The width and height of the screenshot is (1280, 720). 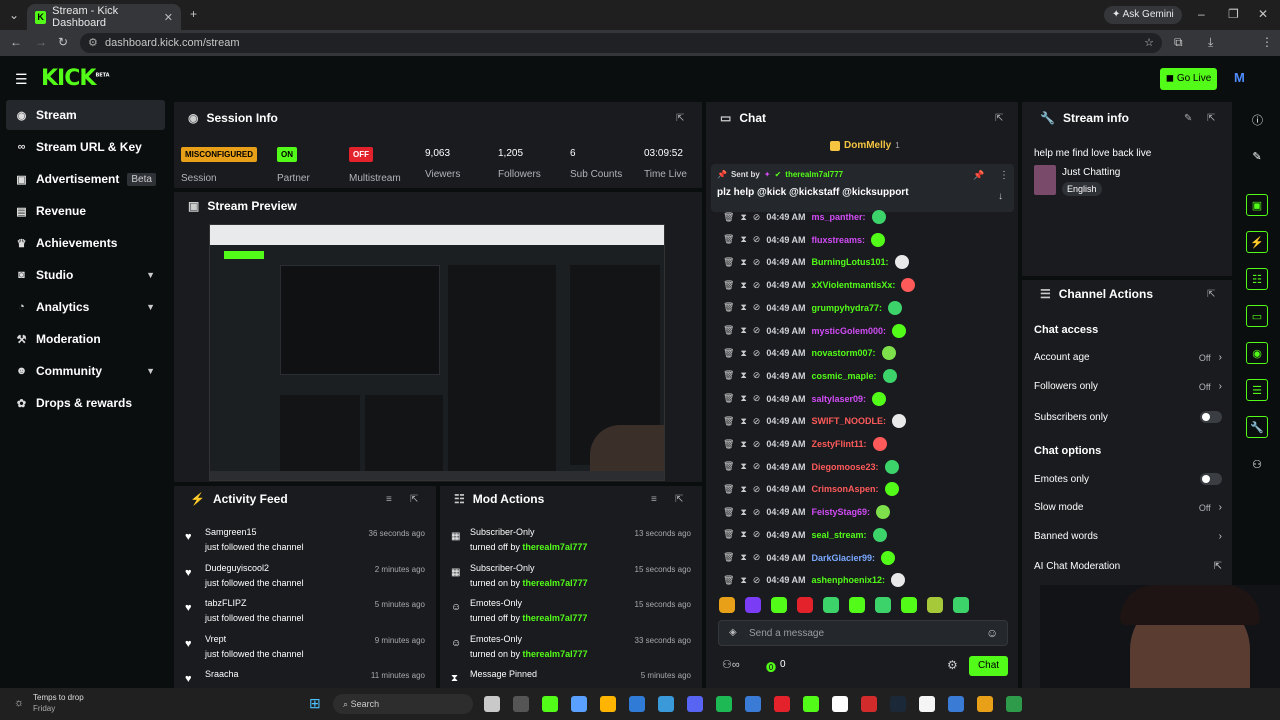 What do you see at coordinates (85, 115) in the screenshot?
I see `sidebar-item-stream: ◉ Stream` at bounding box center [85, 115].